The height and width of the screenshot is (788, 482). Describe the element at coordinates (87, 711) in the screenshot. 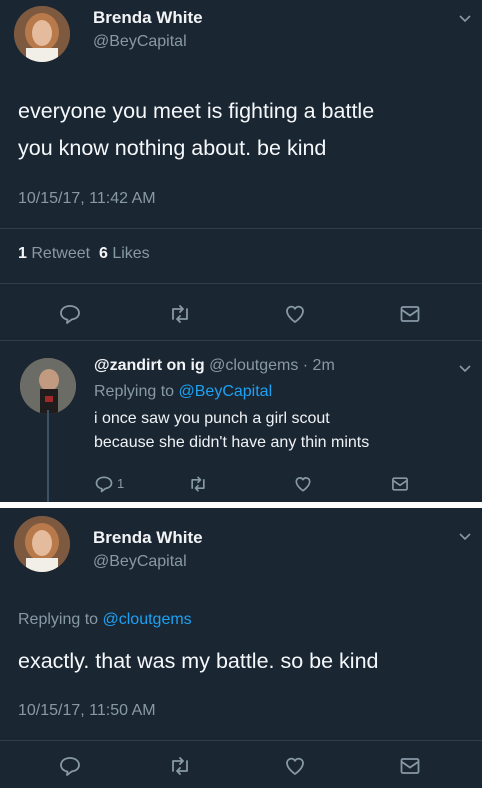

I see `tweet-timestamp: 10/15/17, 11:50 AM` at that location.